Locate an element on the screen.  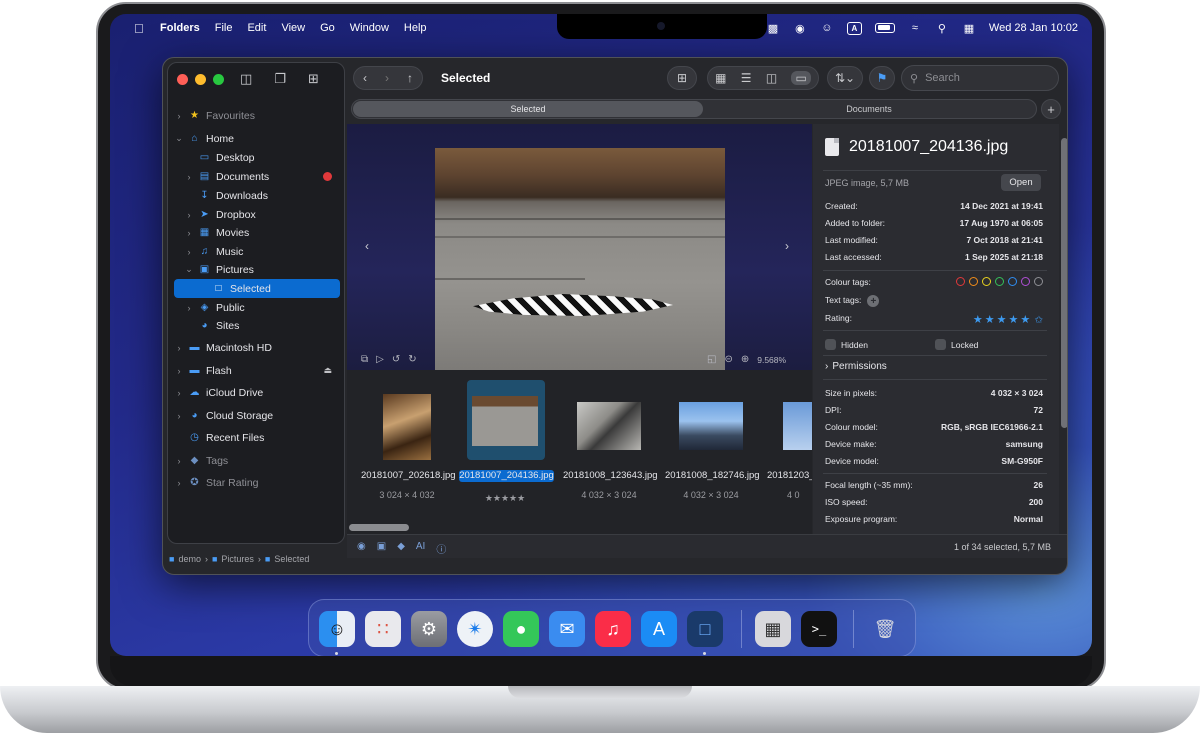
inspector-scrollbar is located at coordinates (1064, 283).